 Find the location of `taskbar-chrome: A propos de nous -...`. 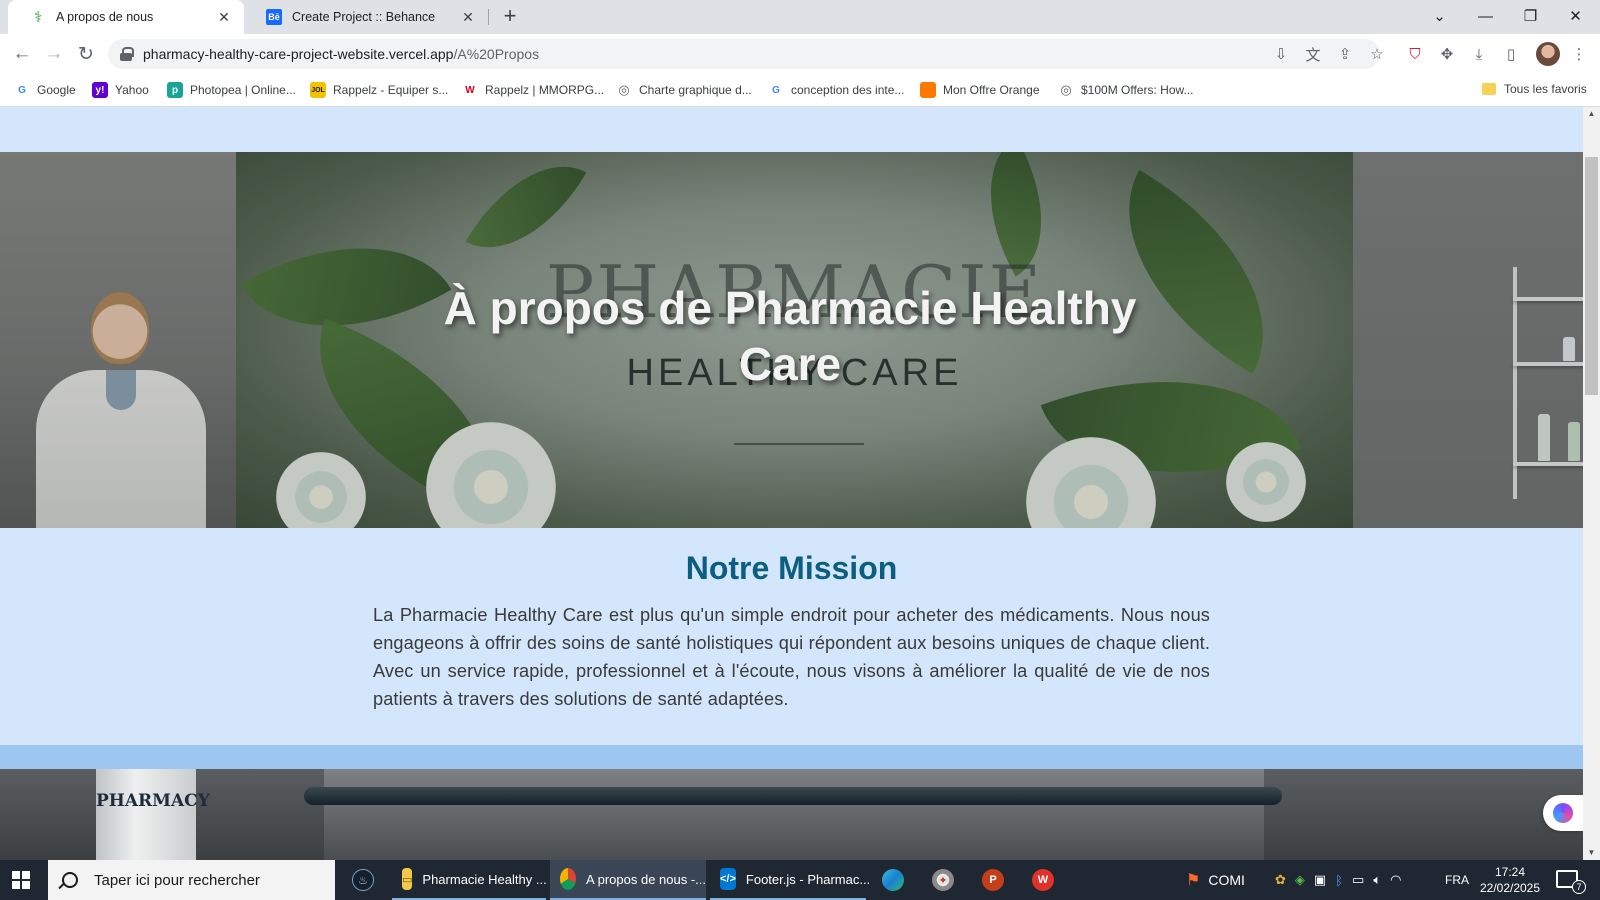

taskbar-chrome: A propos de nous -... is located at coordinates (628, 880).